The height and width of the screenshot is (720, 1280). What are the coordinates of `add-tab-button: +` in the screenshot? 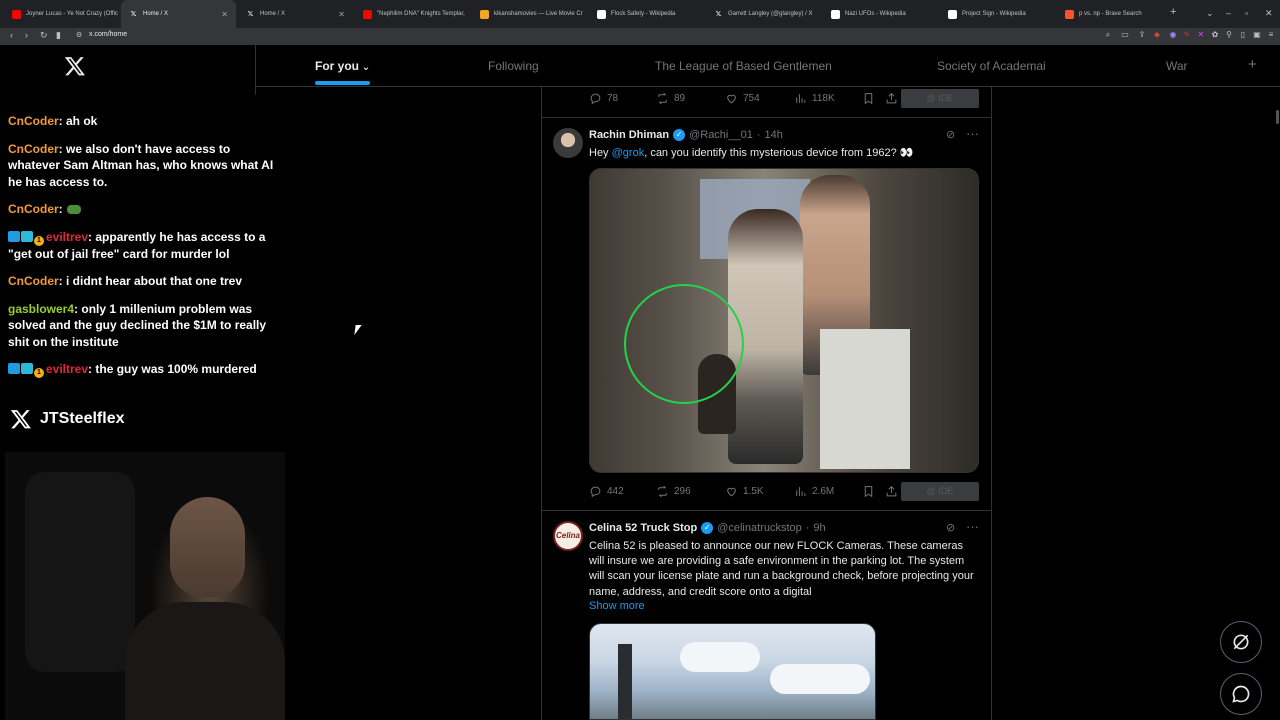 It's located at (1252, 64).